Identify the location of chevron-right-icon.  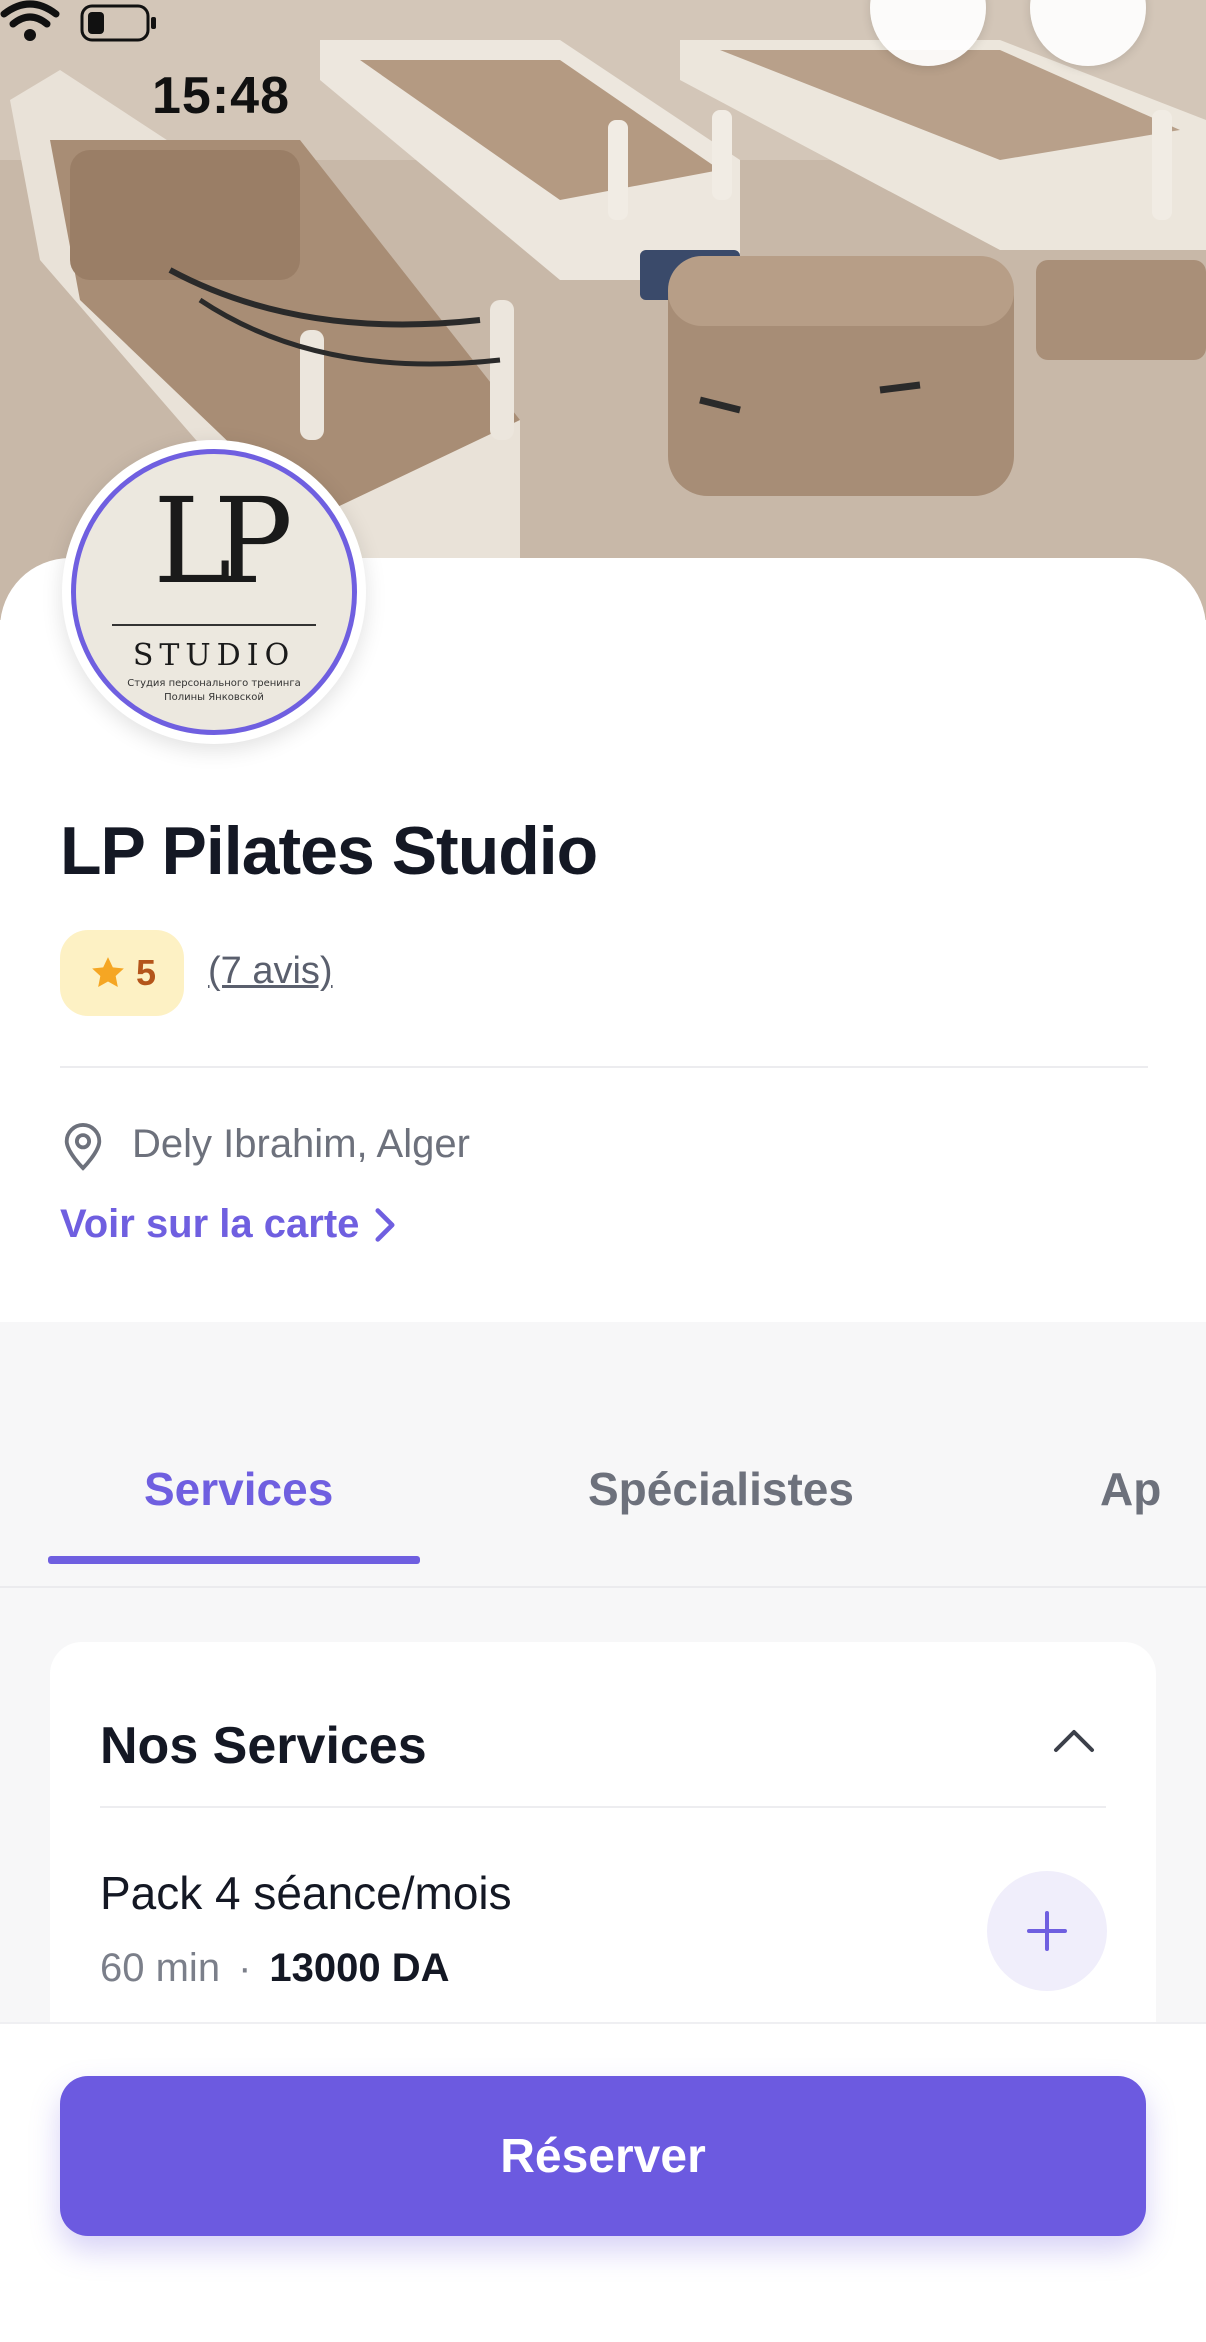
(385, 1224).